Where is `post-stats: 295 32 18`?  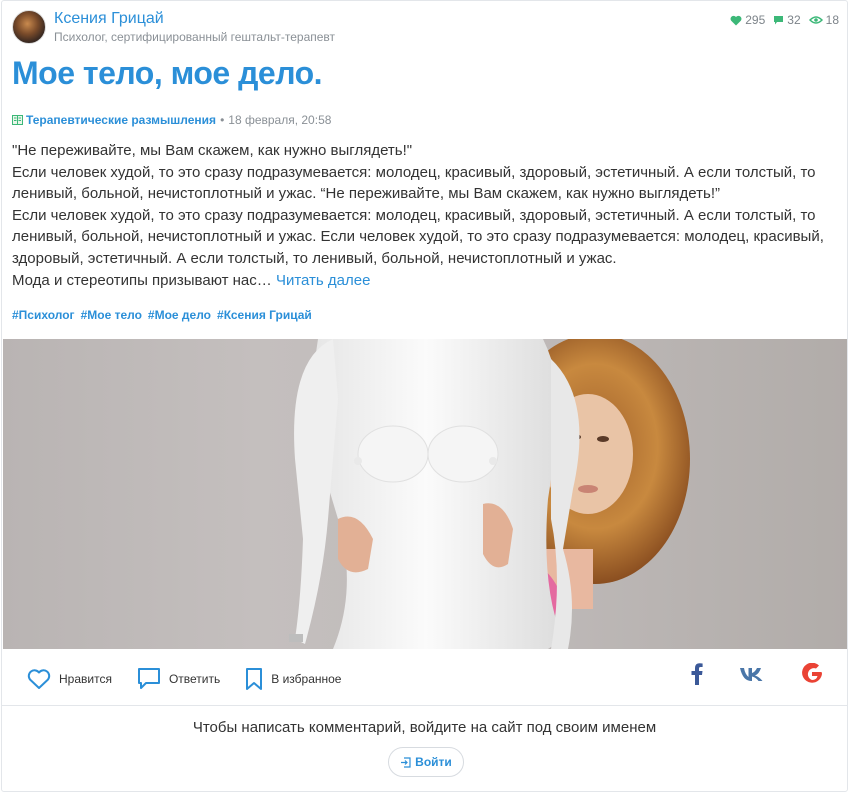
post-stats: 295 32 18 is located at coordinates (780, 20).